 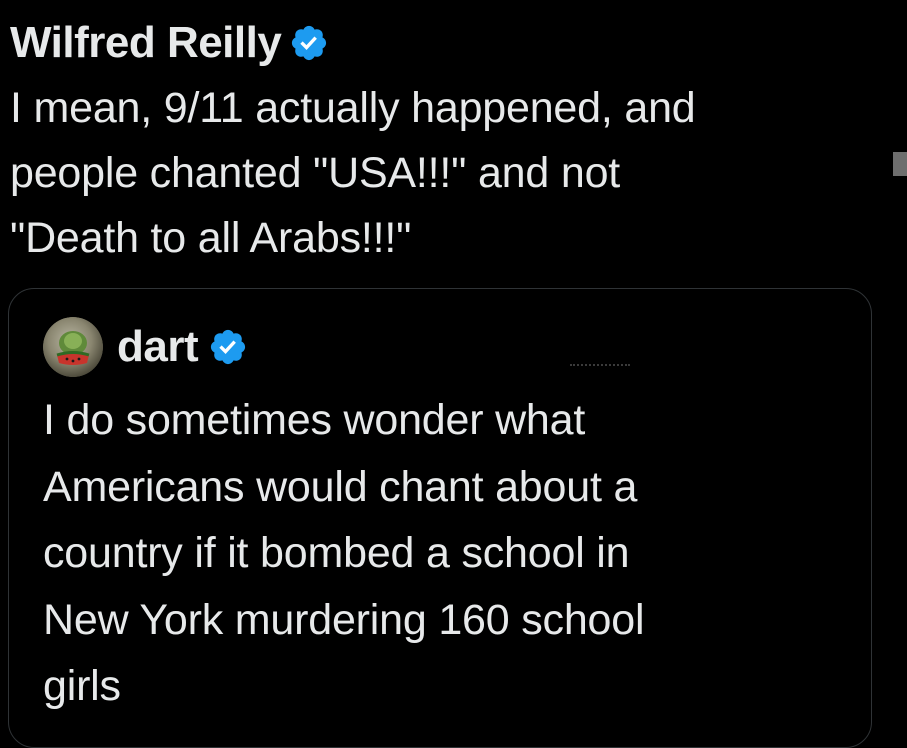 I want to click on author-name: Wilfred Reilly, so click(x=146, y=43).